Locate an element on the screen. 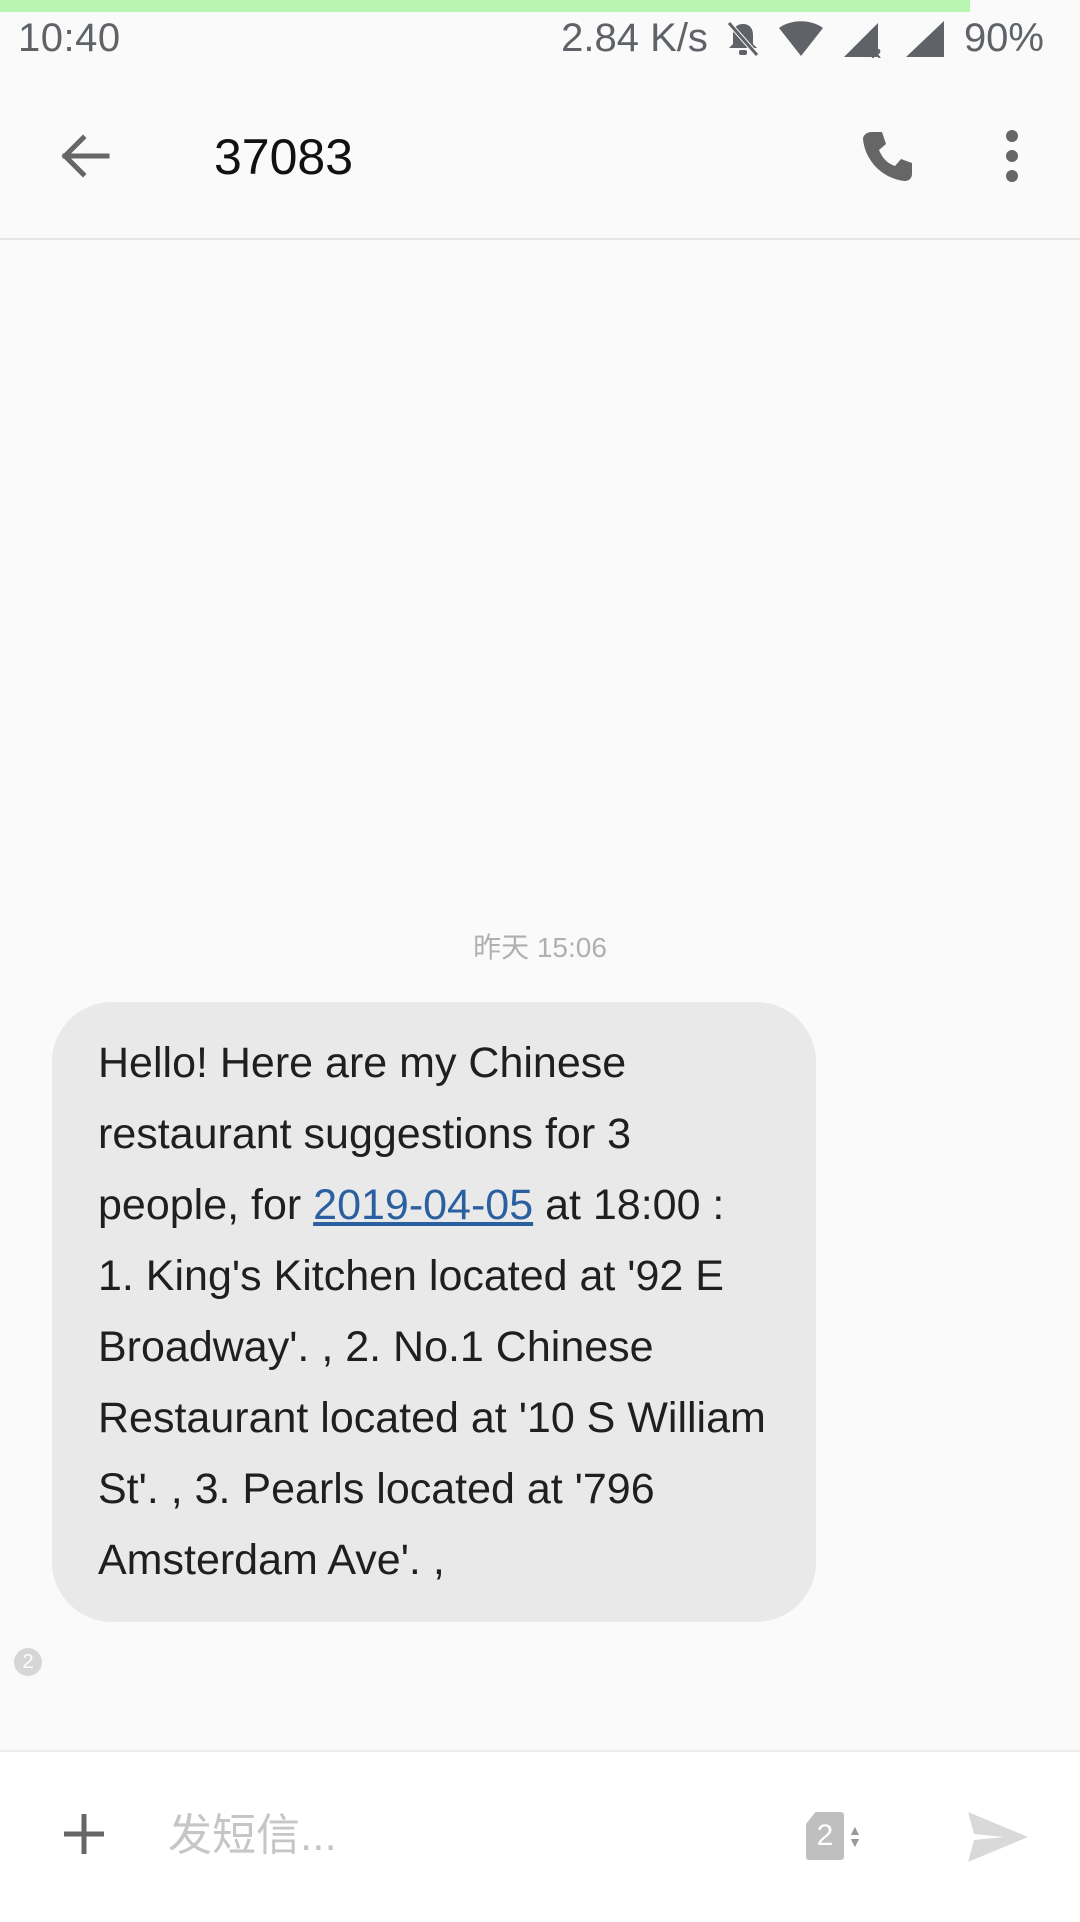  network-speed: 2.84 K/s is located at coordinates (634, 38).